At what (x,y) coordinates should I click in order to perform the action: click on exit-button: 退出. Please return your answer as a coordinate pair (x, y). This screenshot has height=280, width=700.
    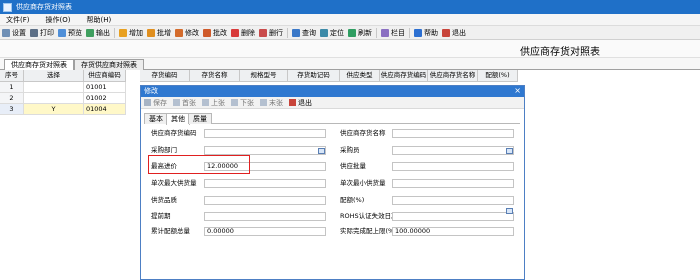
    Looking at the image, I should click on (454, 33).